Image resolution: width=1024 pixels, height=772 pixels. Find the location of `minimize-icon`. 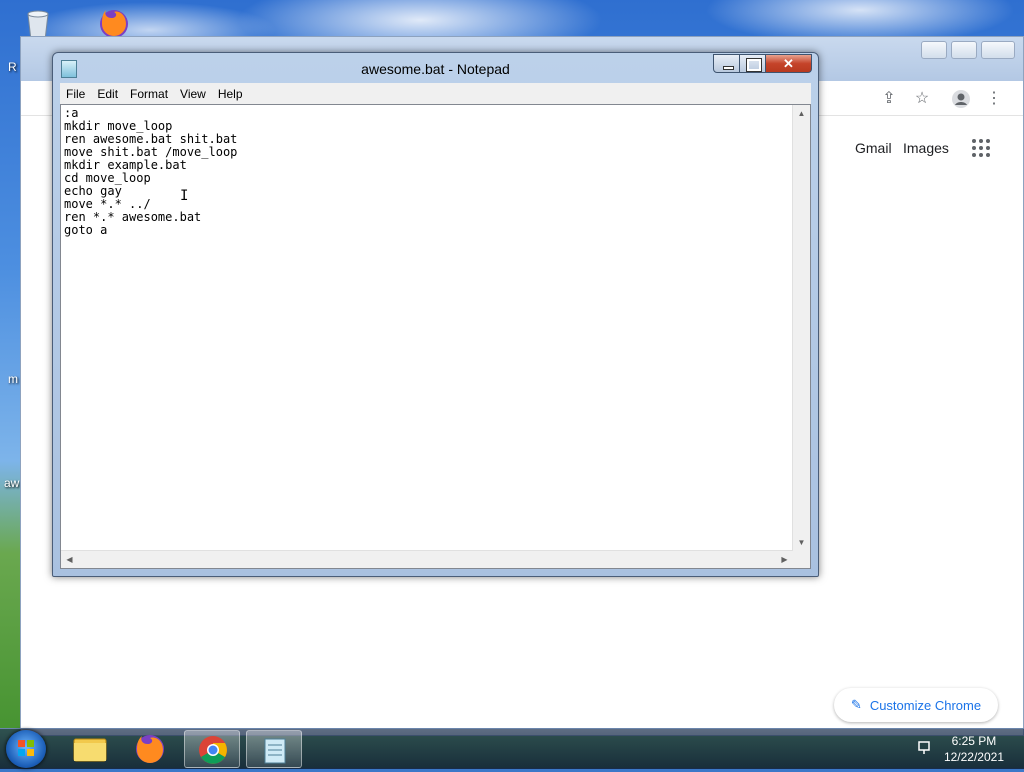

minimize-icon is located at coordinates (728, 68).